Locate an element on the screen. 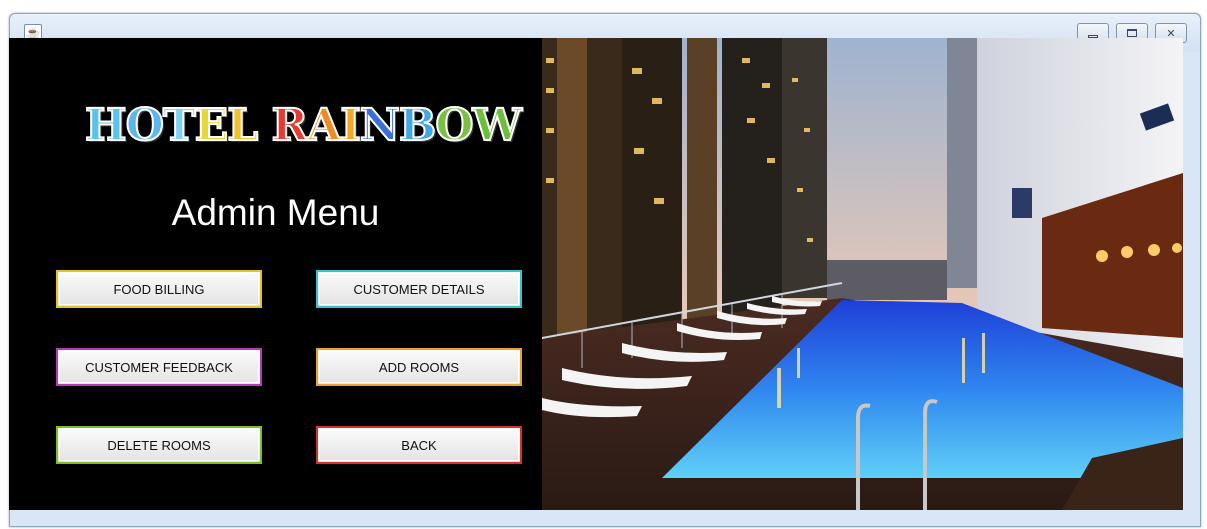  logo-letter: T is located at coordinates (179, 125).